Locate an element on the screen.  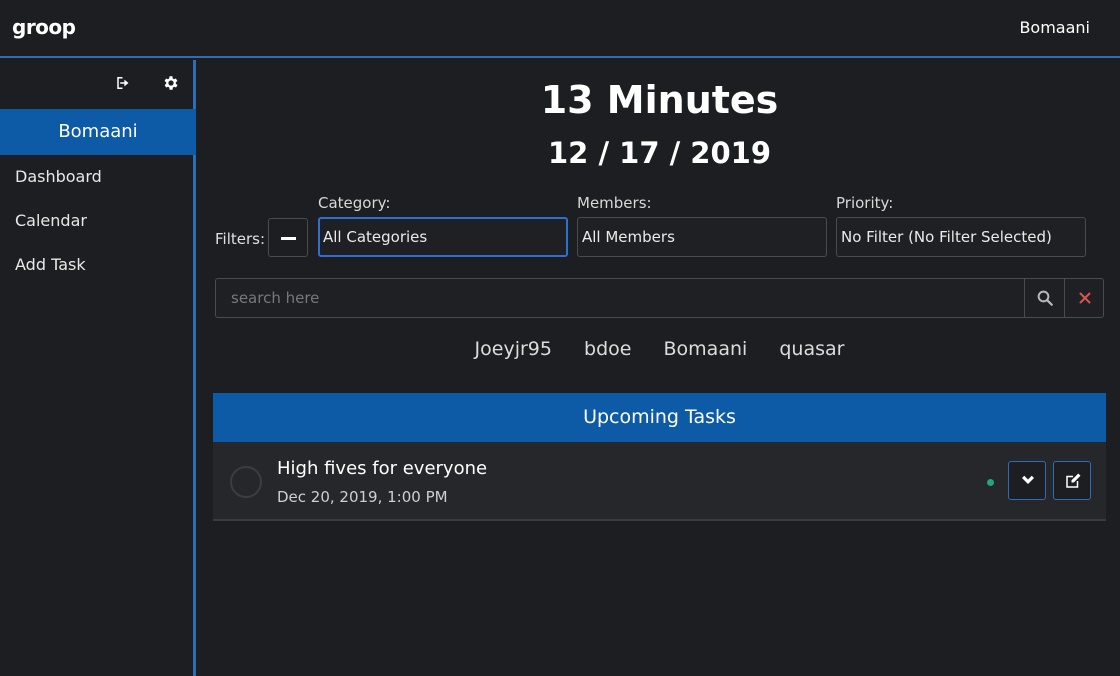
member-name: Bomaani is located at coordinates (706, 349).